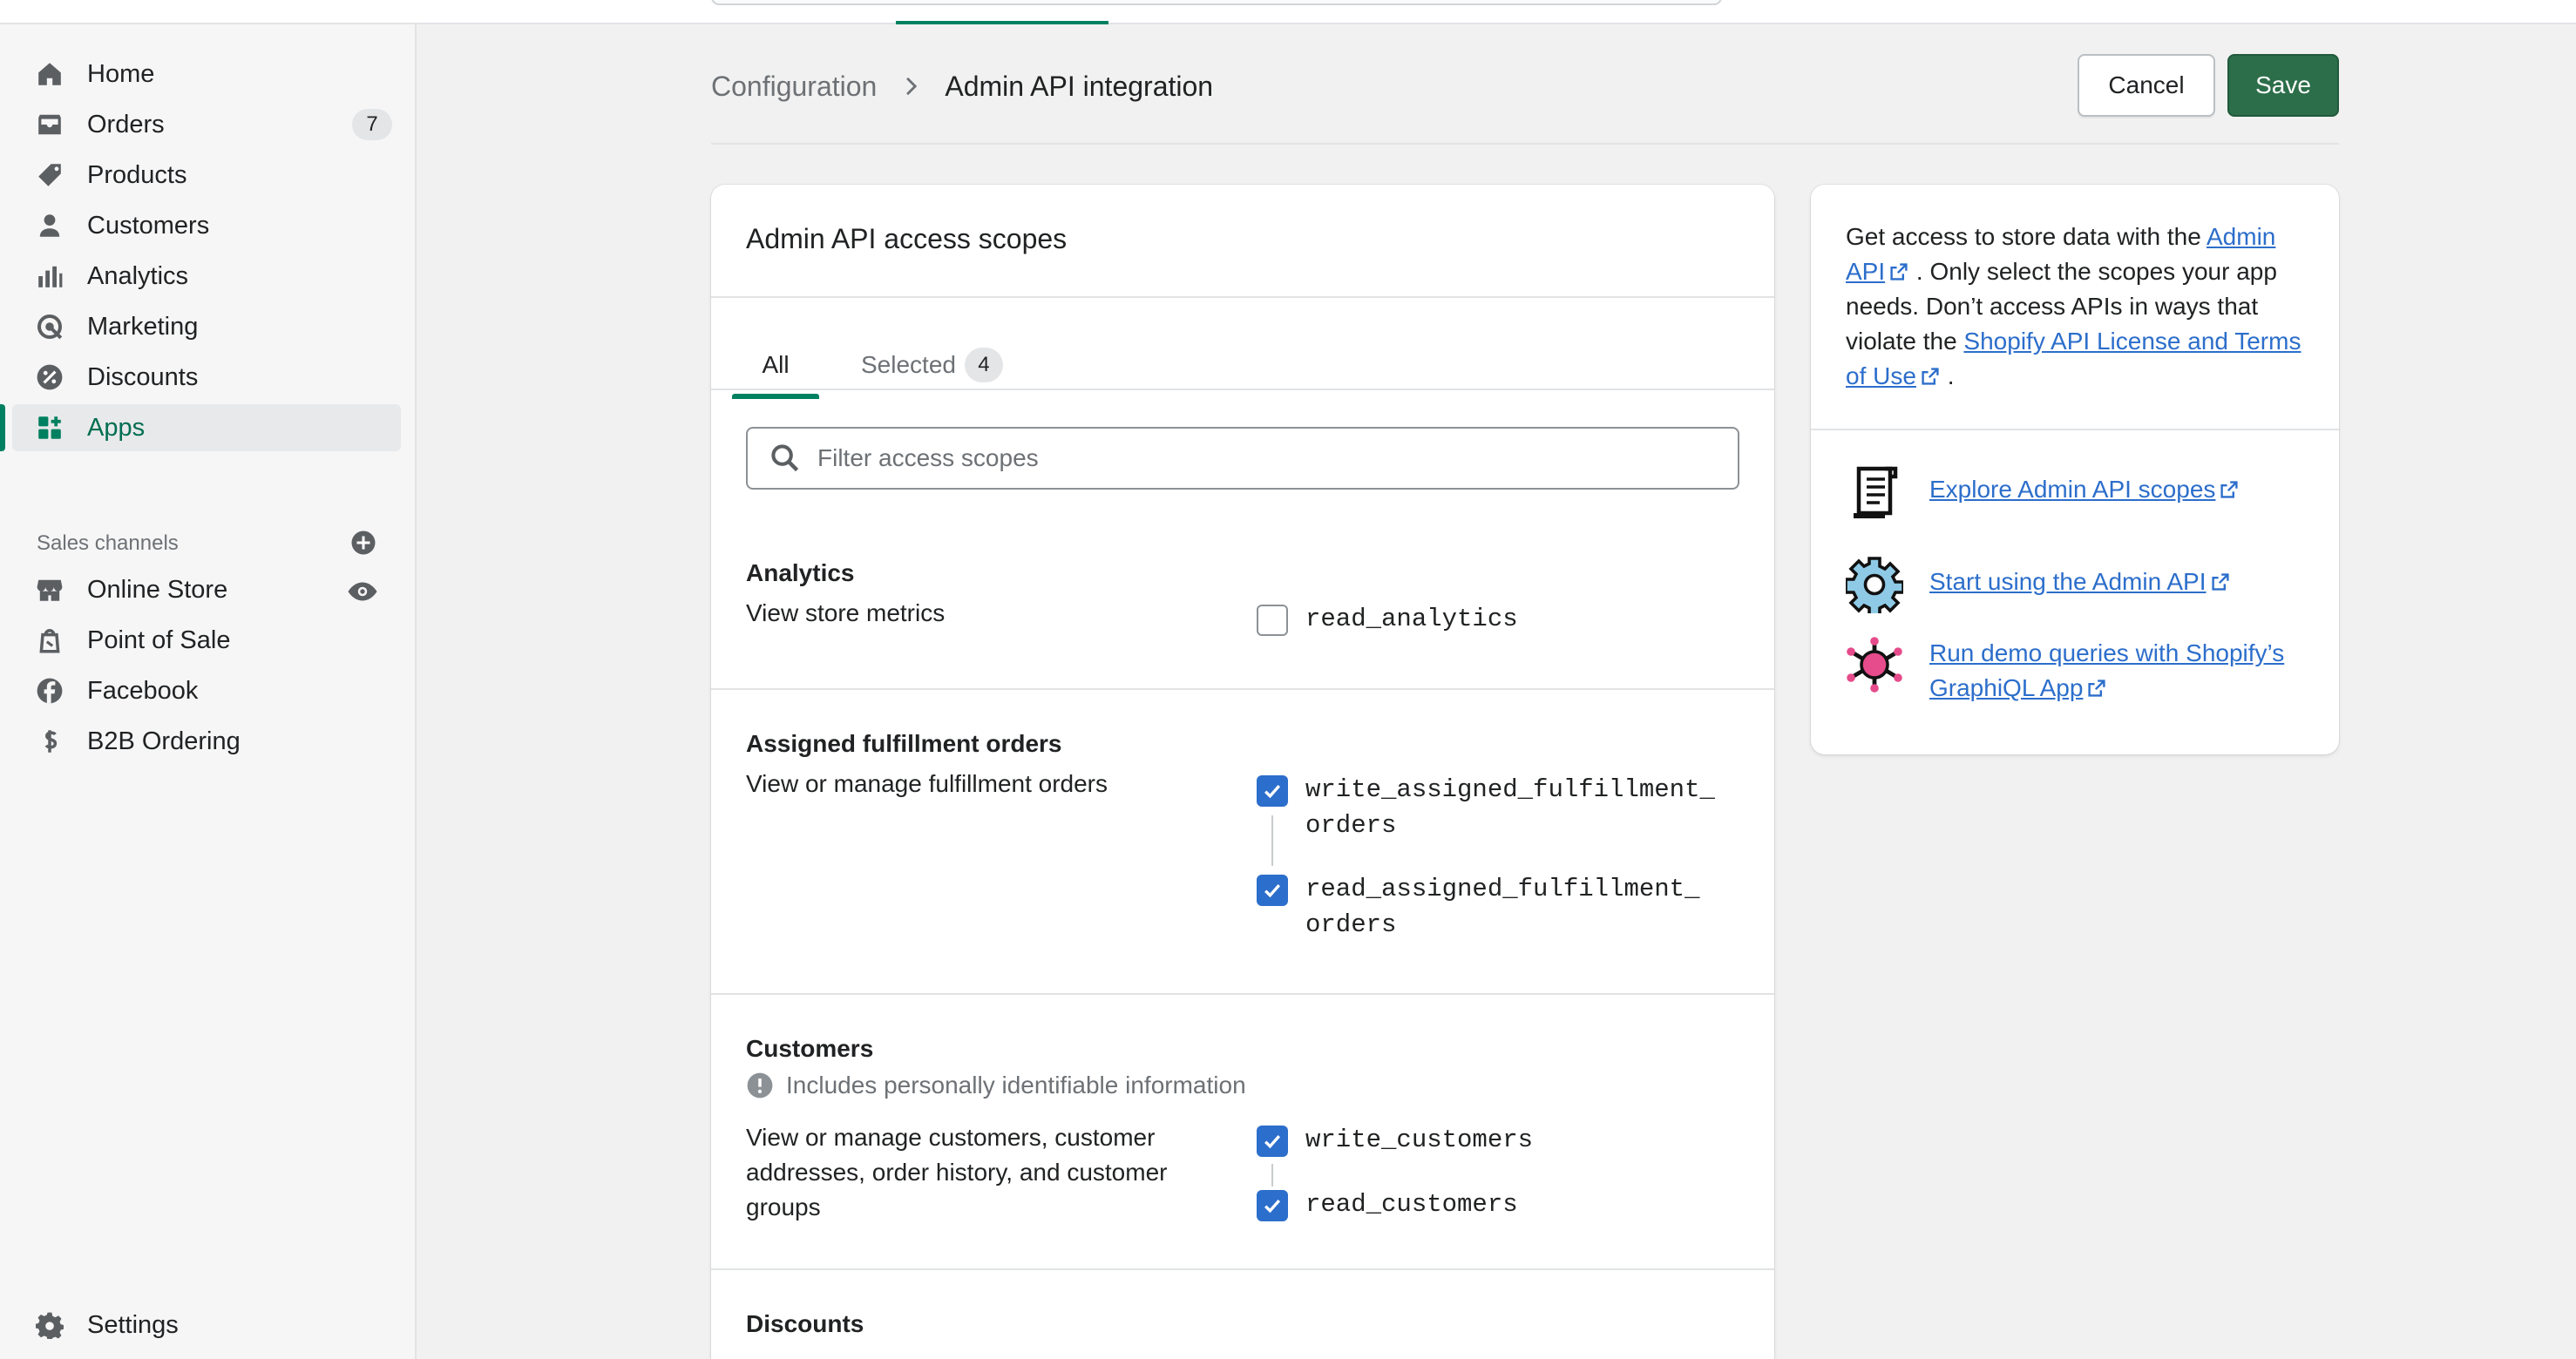 The image size is (2576, 1359). Describe the element at coordinates (207, 378) in the screenshot. I see `sidebar-item-discounts: Discounts` at that location.